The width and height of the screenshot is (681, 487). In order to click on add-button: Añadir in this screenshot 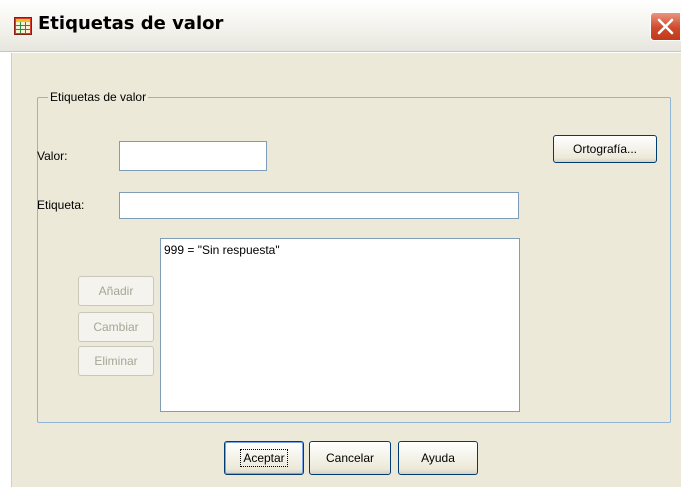, I will do `click(116, 291)`.